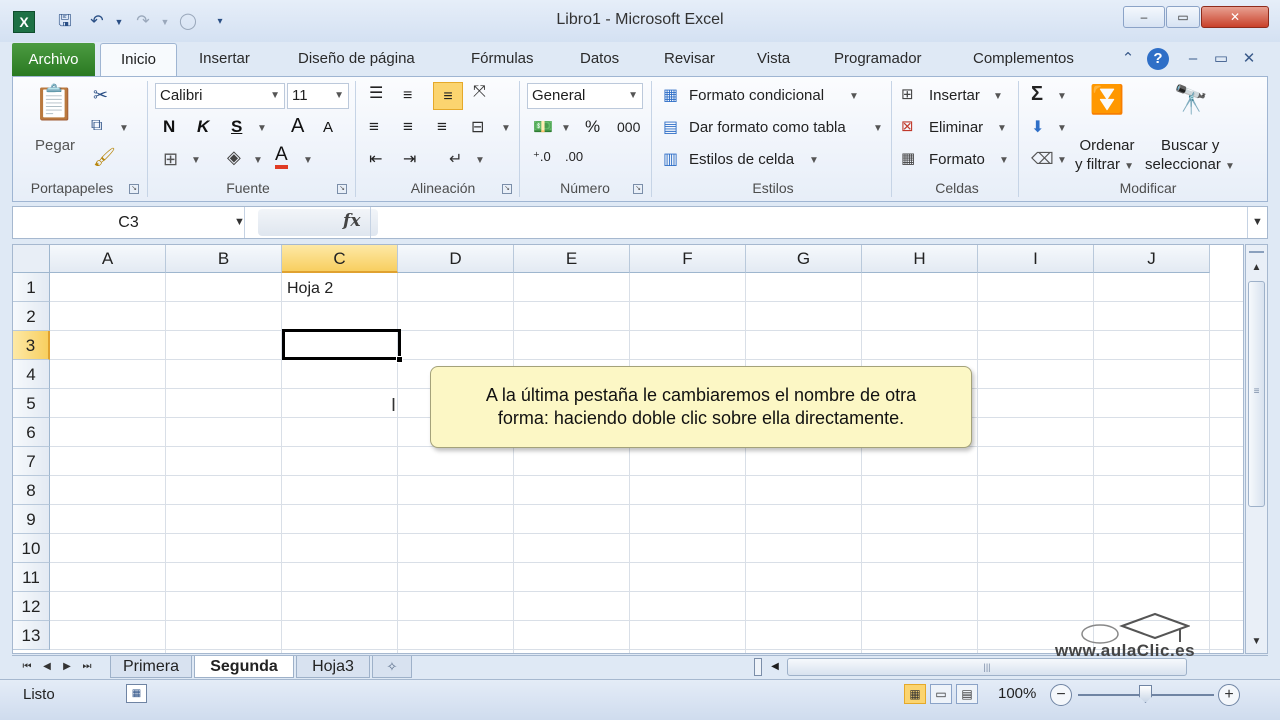 The width and height of the screenshot is (1280, 720). I want to click on cell-styles-icon: ▥, so click(670, 159).